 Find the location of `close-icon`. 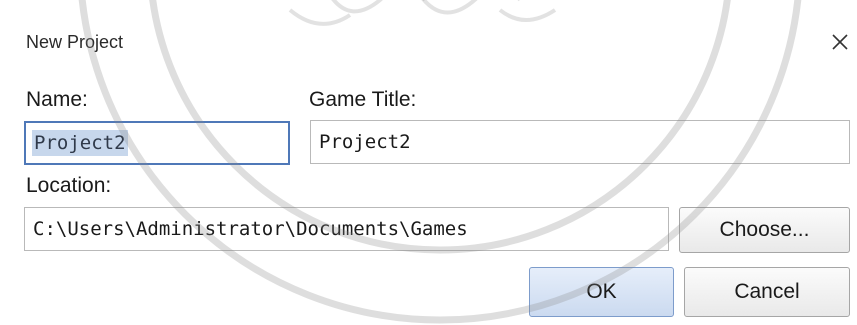

close-icon is located at coordinates (840, 42).